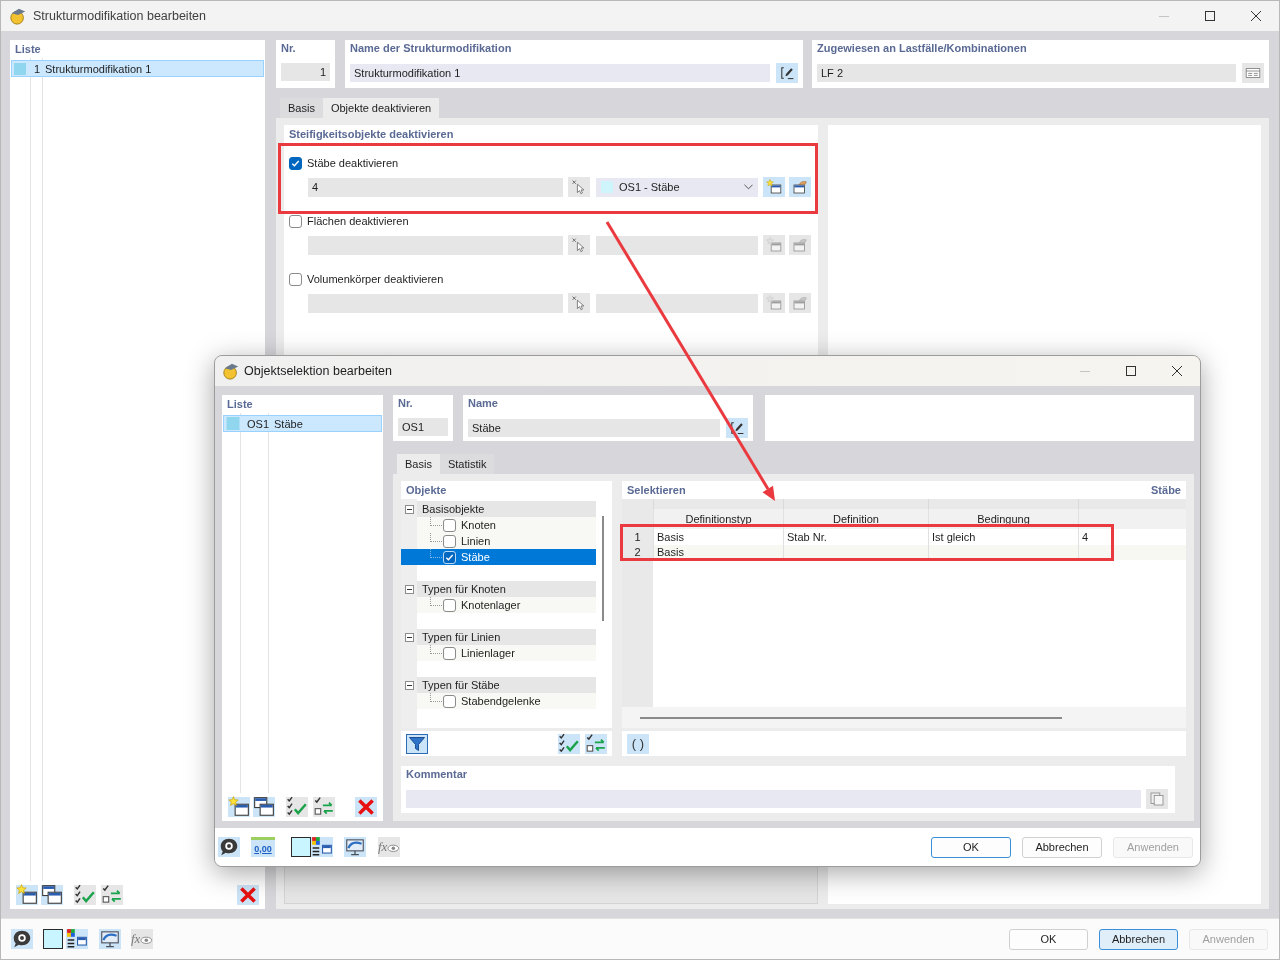 The width and height of the screenshot is (1280, 960). I want to click on tree-item: Linienlager, so click(506, 653).